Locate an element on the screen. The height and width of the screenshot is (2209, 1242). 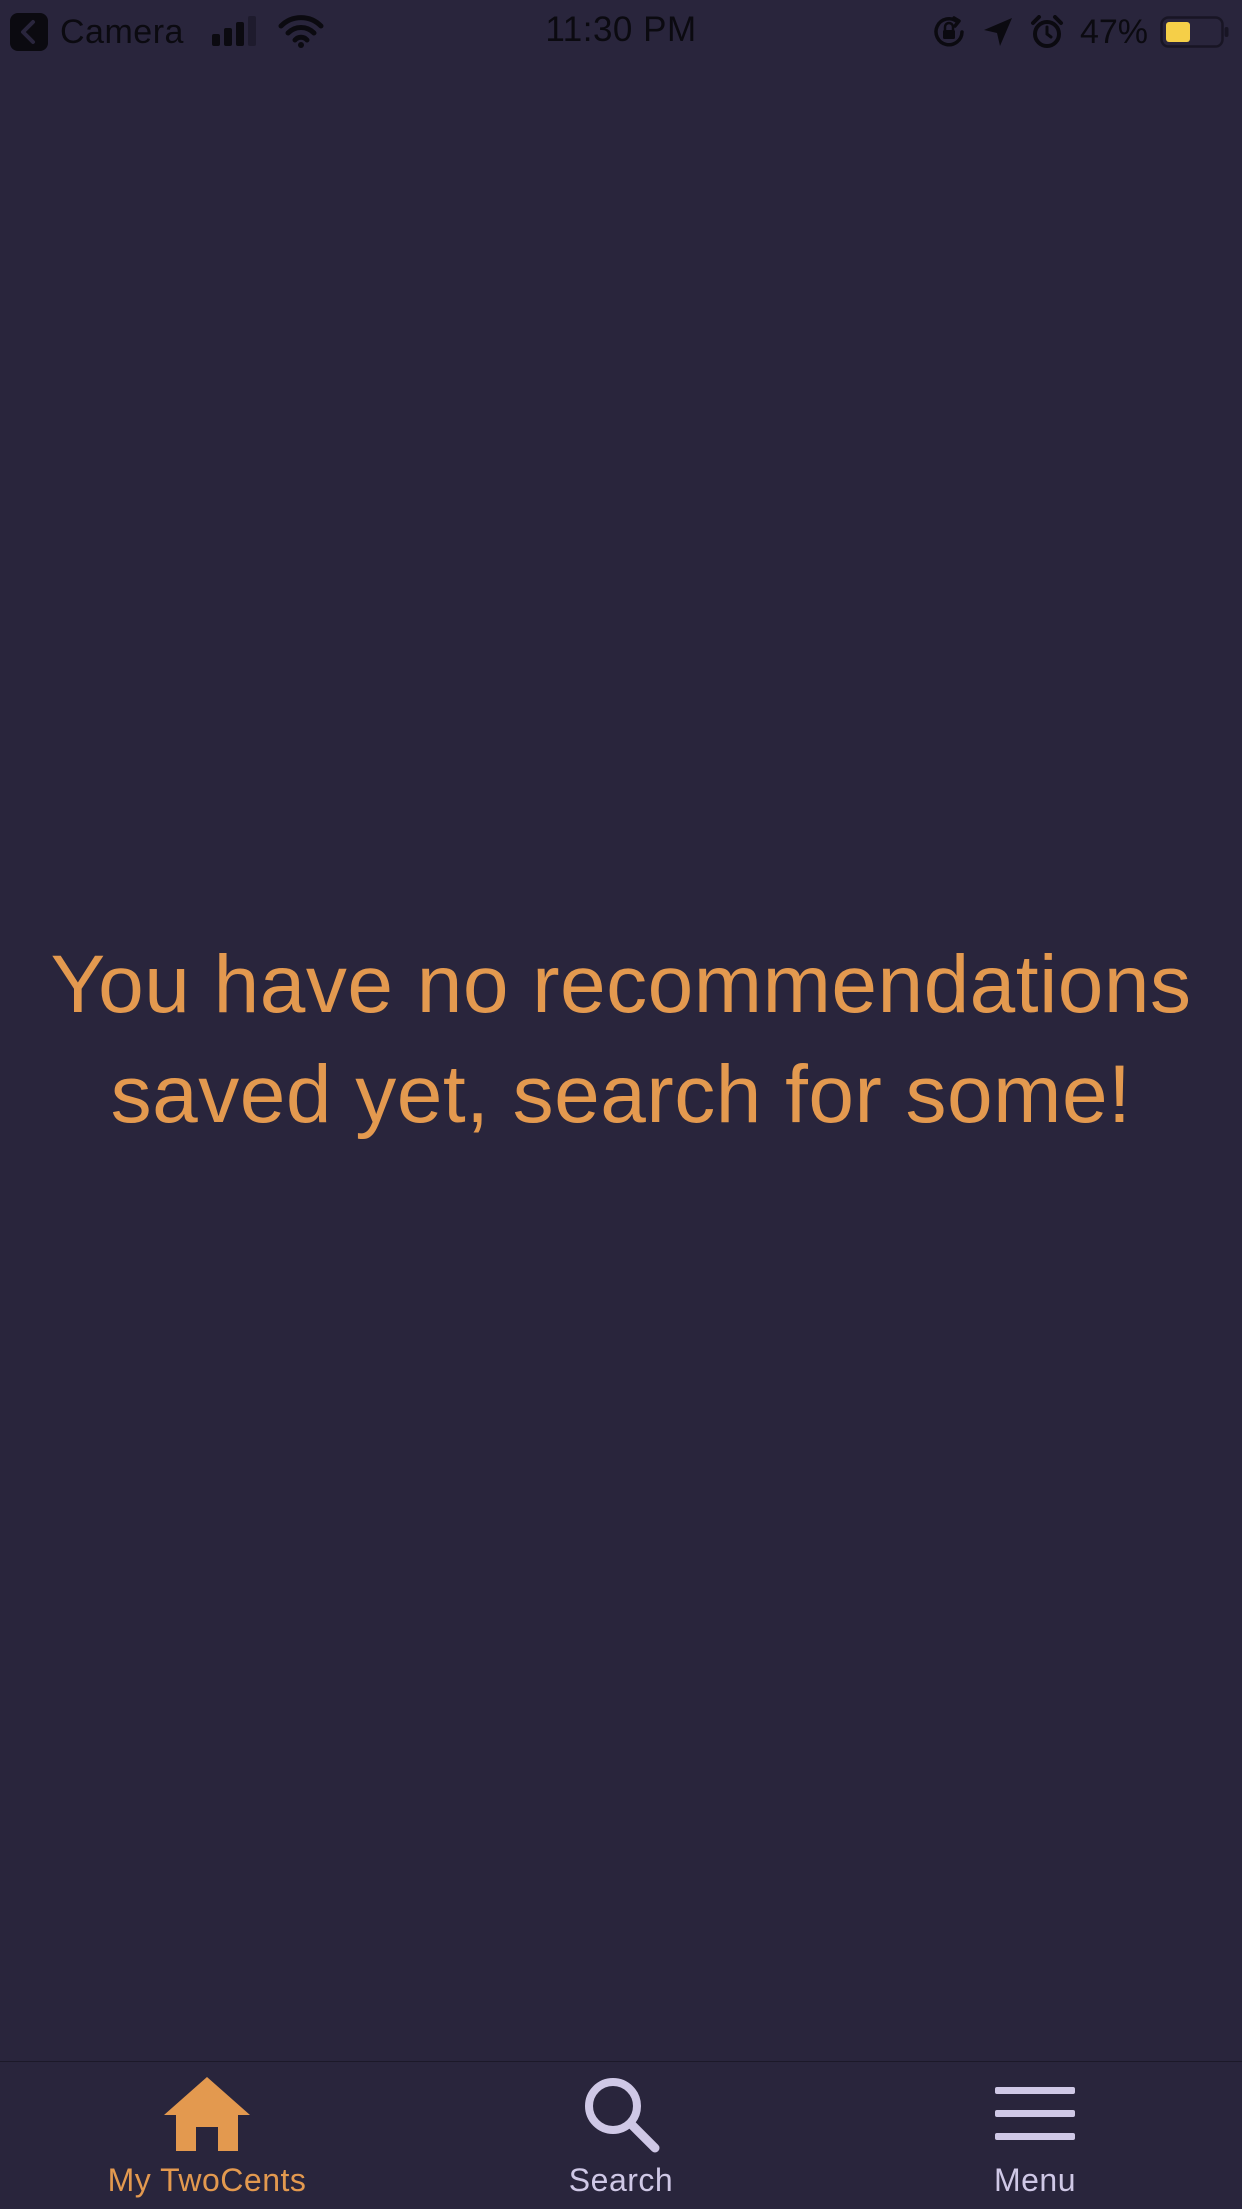
battery-level-fill is located at coordinates (1178, 32).